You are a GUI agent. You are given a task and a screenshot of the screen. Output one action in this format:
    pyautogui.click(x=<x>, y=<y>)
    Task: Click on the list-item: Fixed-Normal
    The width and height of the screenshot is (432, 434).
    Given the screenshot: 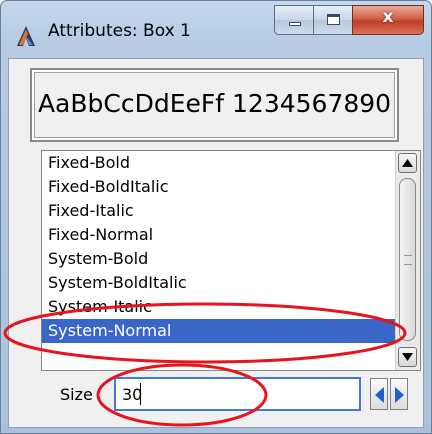 What is the action you would take?
    pyautogui.click(x=219, y=235)
    